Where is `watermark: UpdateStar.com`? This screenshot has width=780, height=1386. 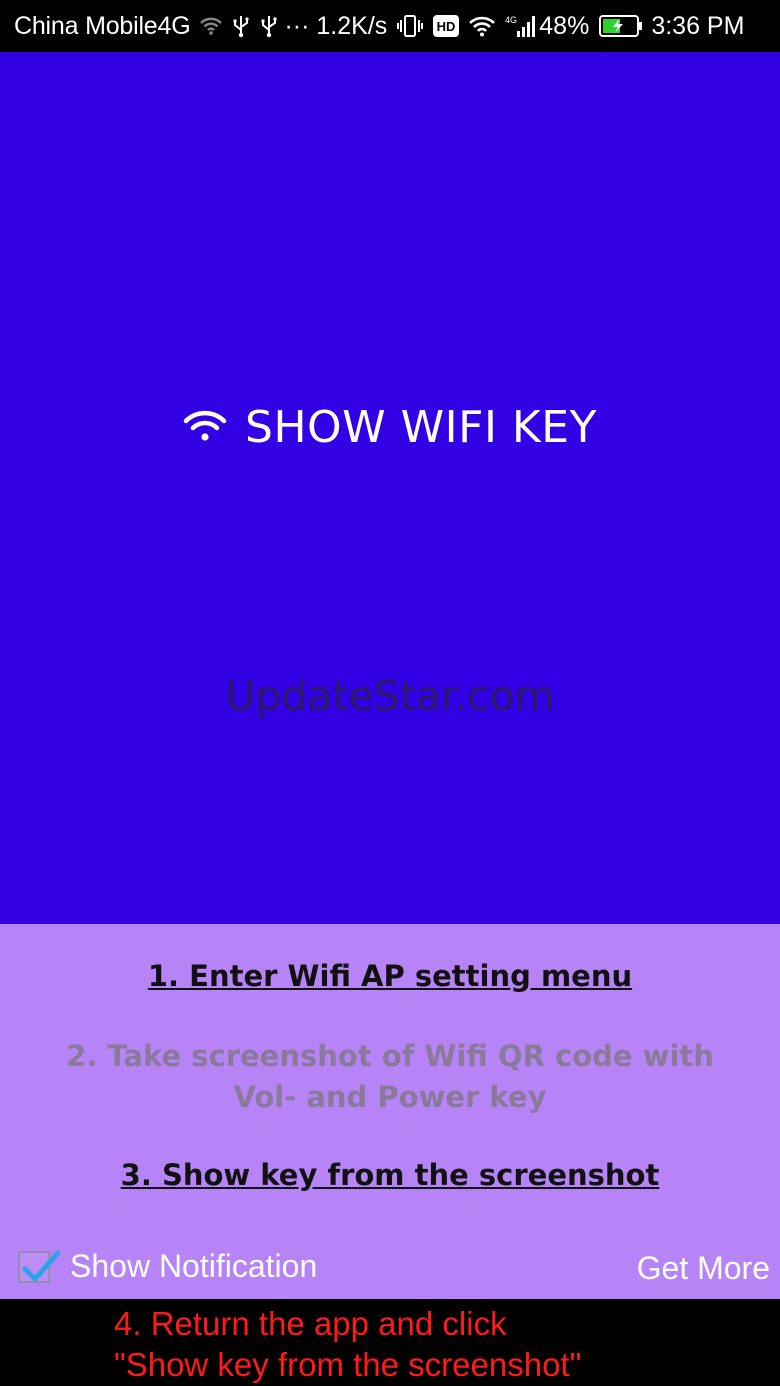
watermark: UpdateStar.com is located at coordinates (390, 696).